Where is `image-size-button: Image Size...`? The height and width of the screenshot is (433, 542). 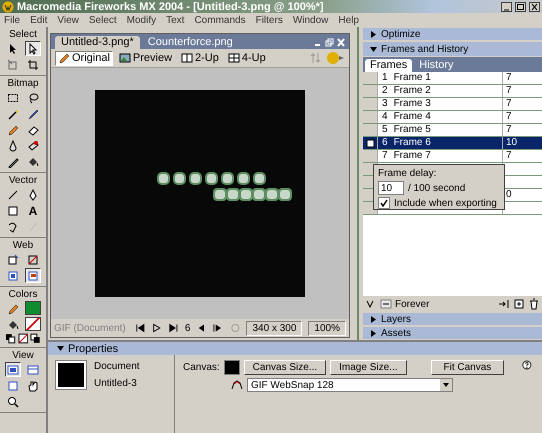
image-size-button: Image Size... is located at coordinates (368, 367).